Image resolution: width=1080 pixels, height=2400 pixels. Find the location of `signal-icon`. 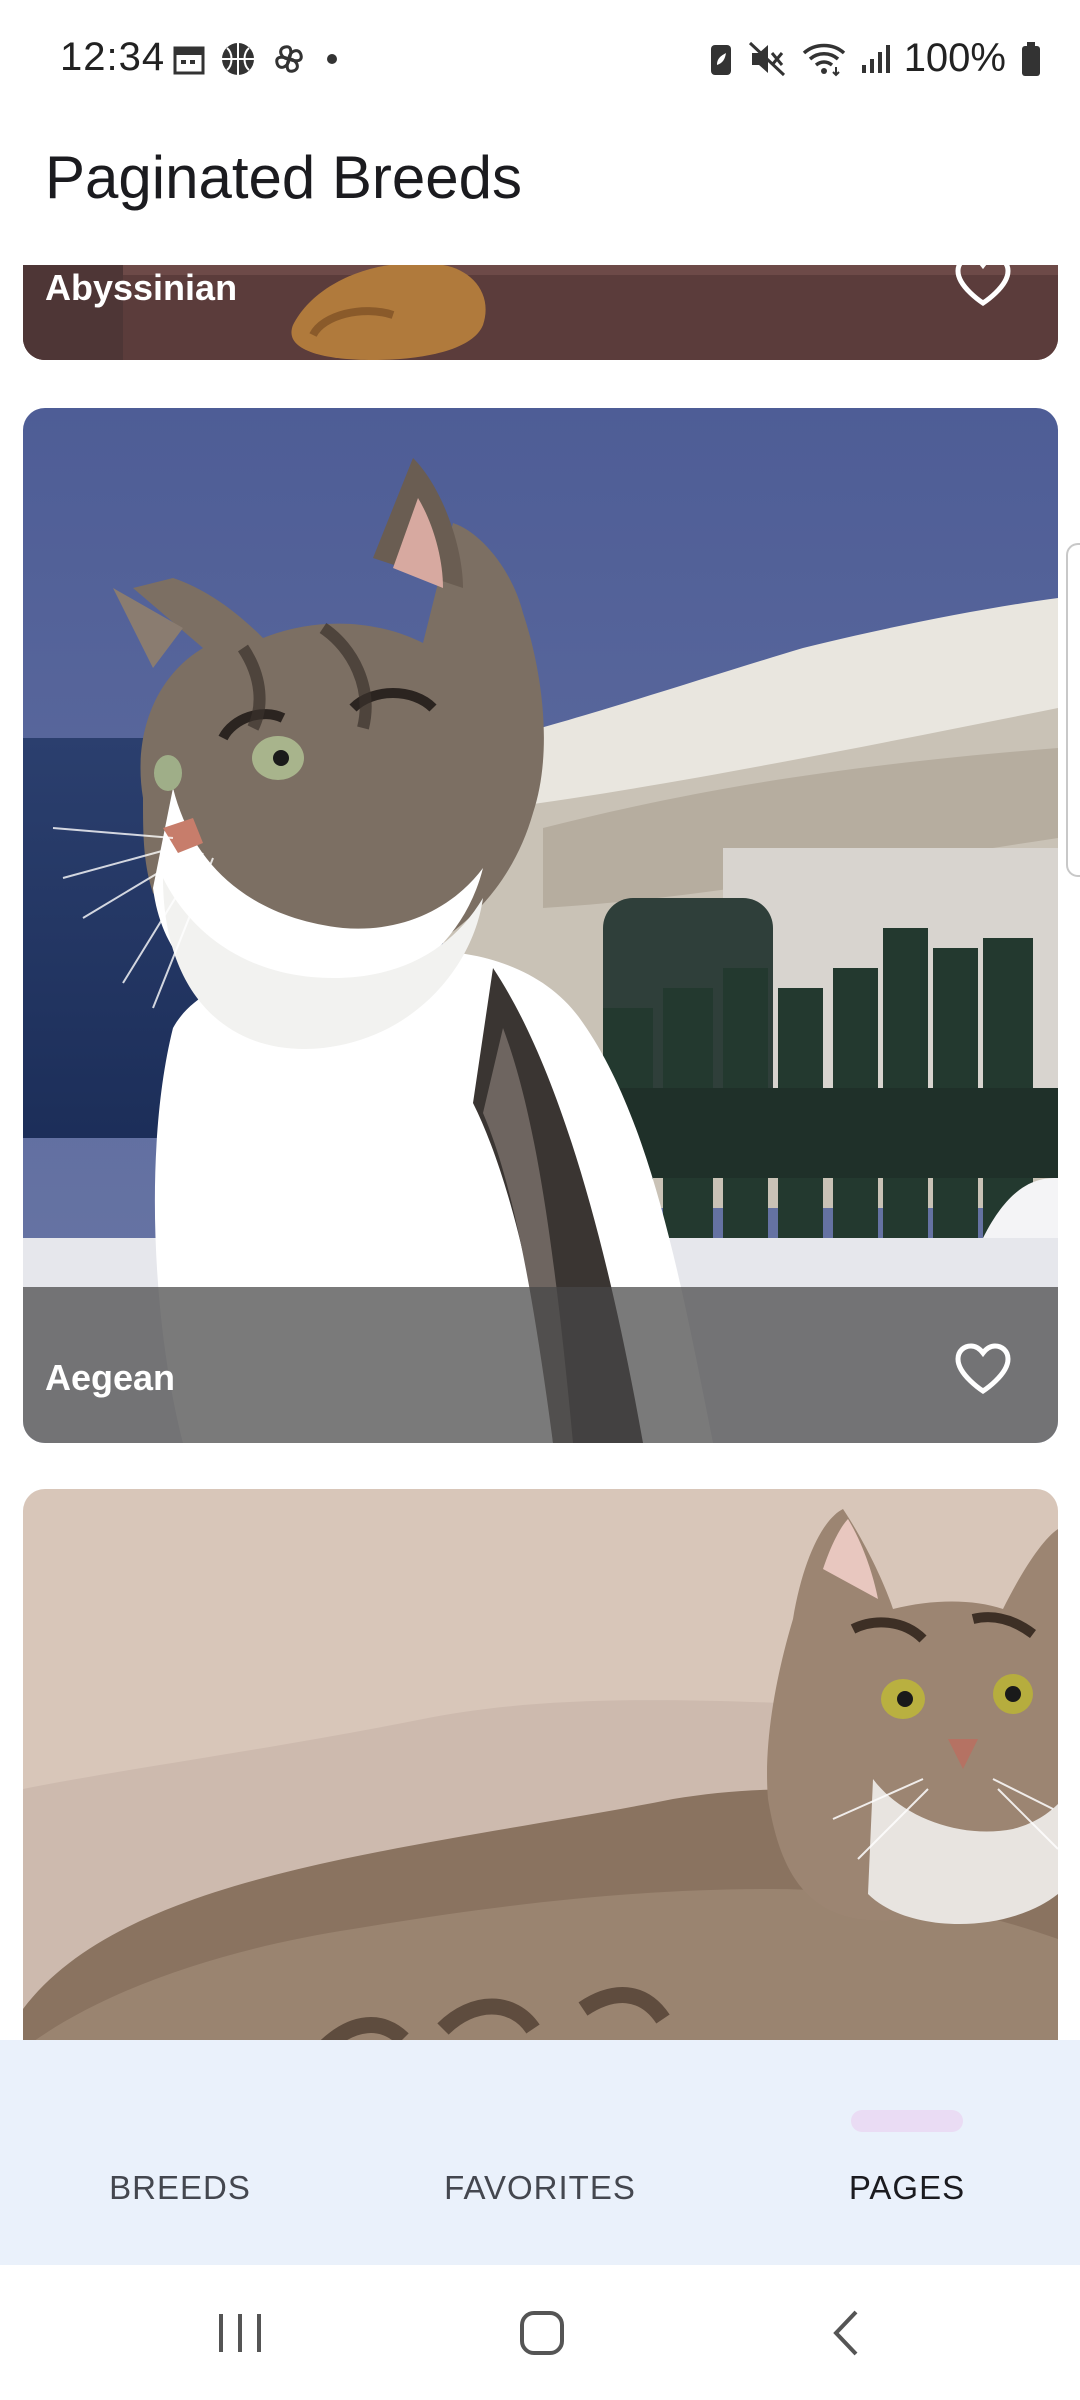

signal-icon is located at coordinates (875, 59).